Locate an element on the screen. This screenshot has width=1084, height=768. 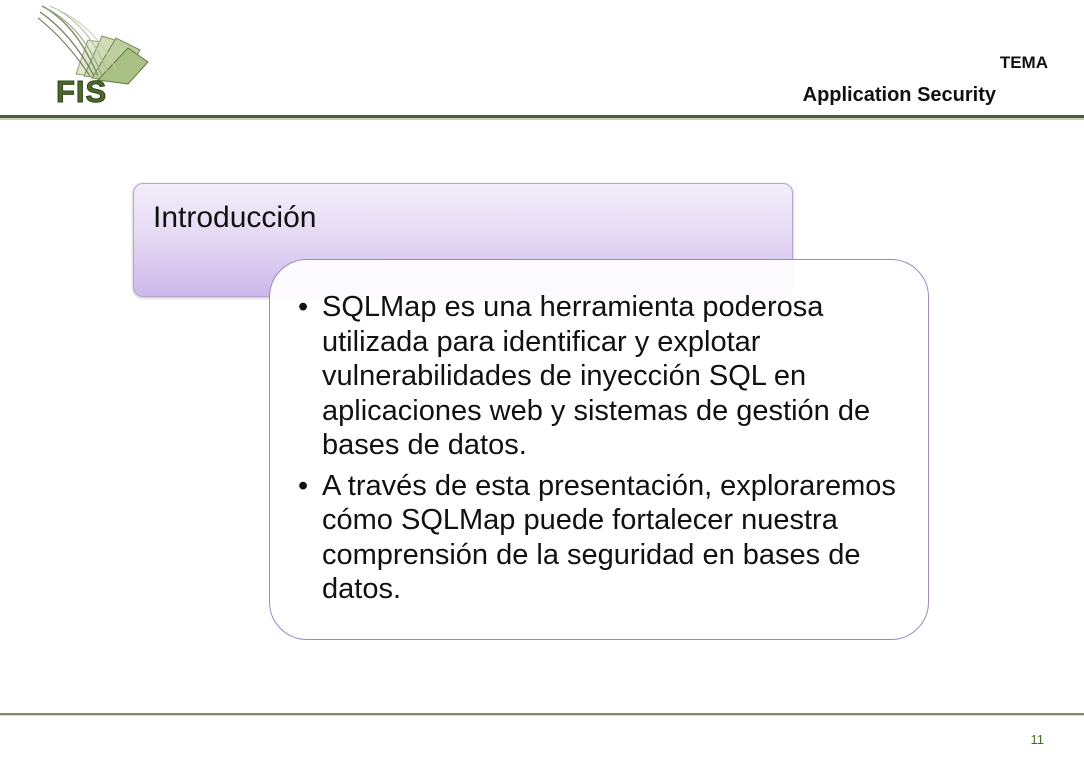
page-number: 11 is located at coordinates (1037, 739).